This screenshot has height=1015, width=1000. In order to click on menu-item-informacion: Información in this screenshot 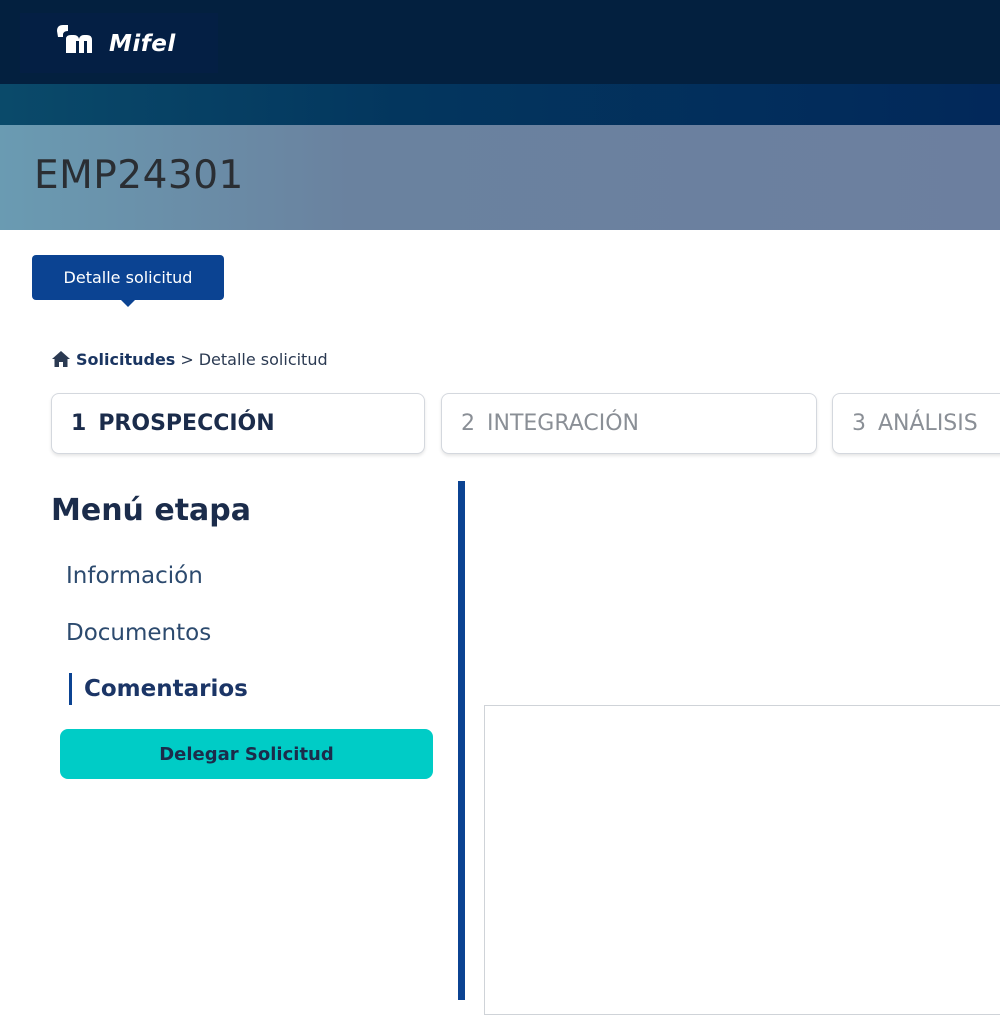, I will do `click(134, 576)`.